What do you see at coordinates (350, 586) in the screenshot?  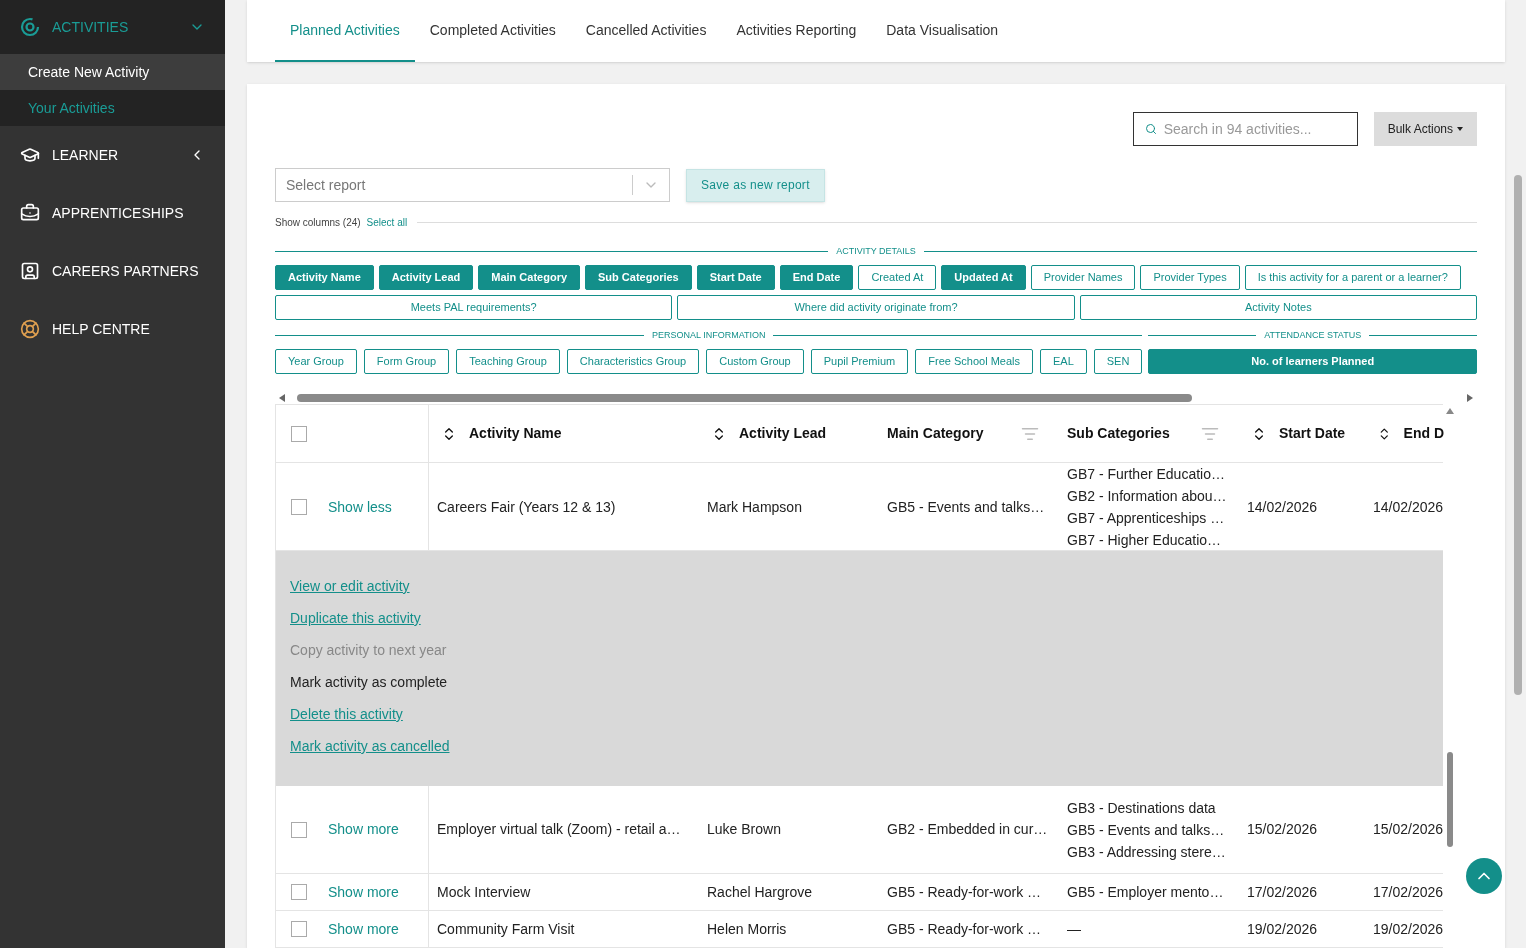 I see `action-link: View or edit activity` at bounding box center [350, 586].